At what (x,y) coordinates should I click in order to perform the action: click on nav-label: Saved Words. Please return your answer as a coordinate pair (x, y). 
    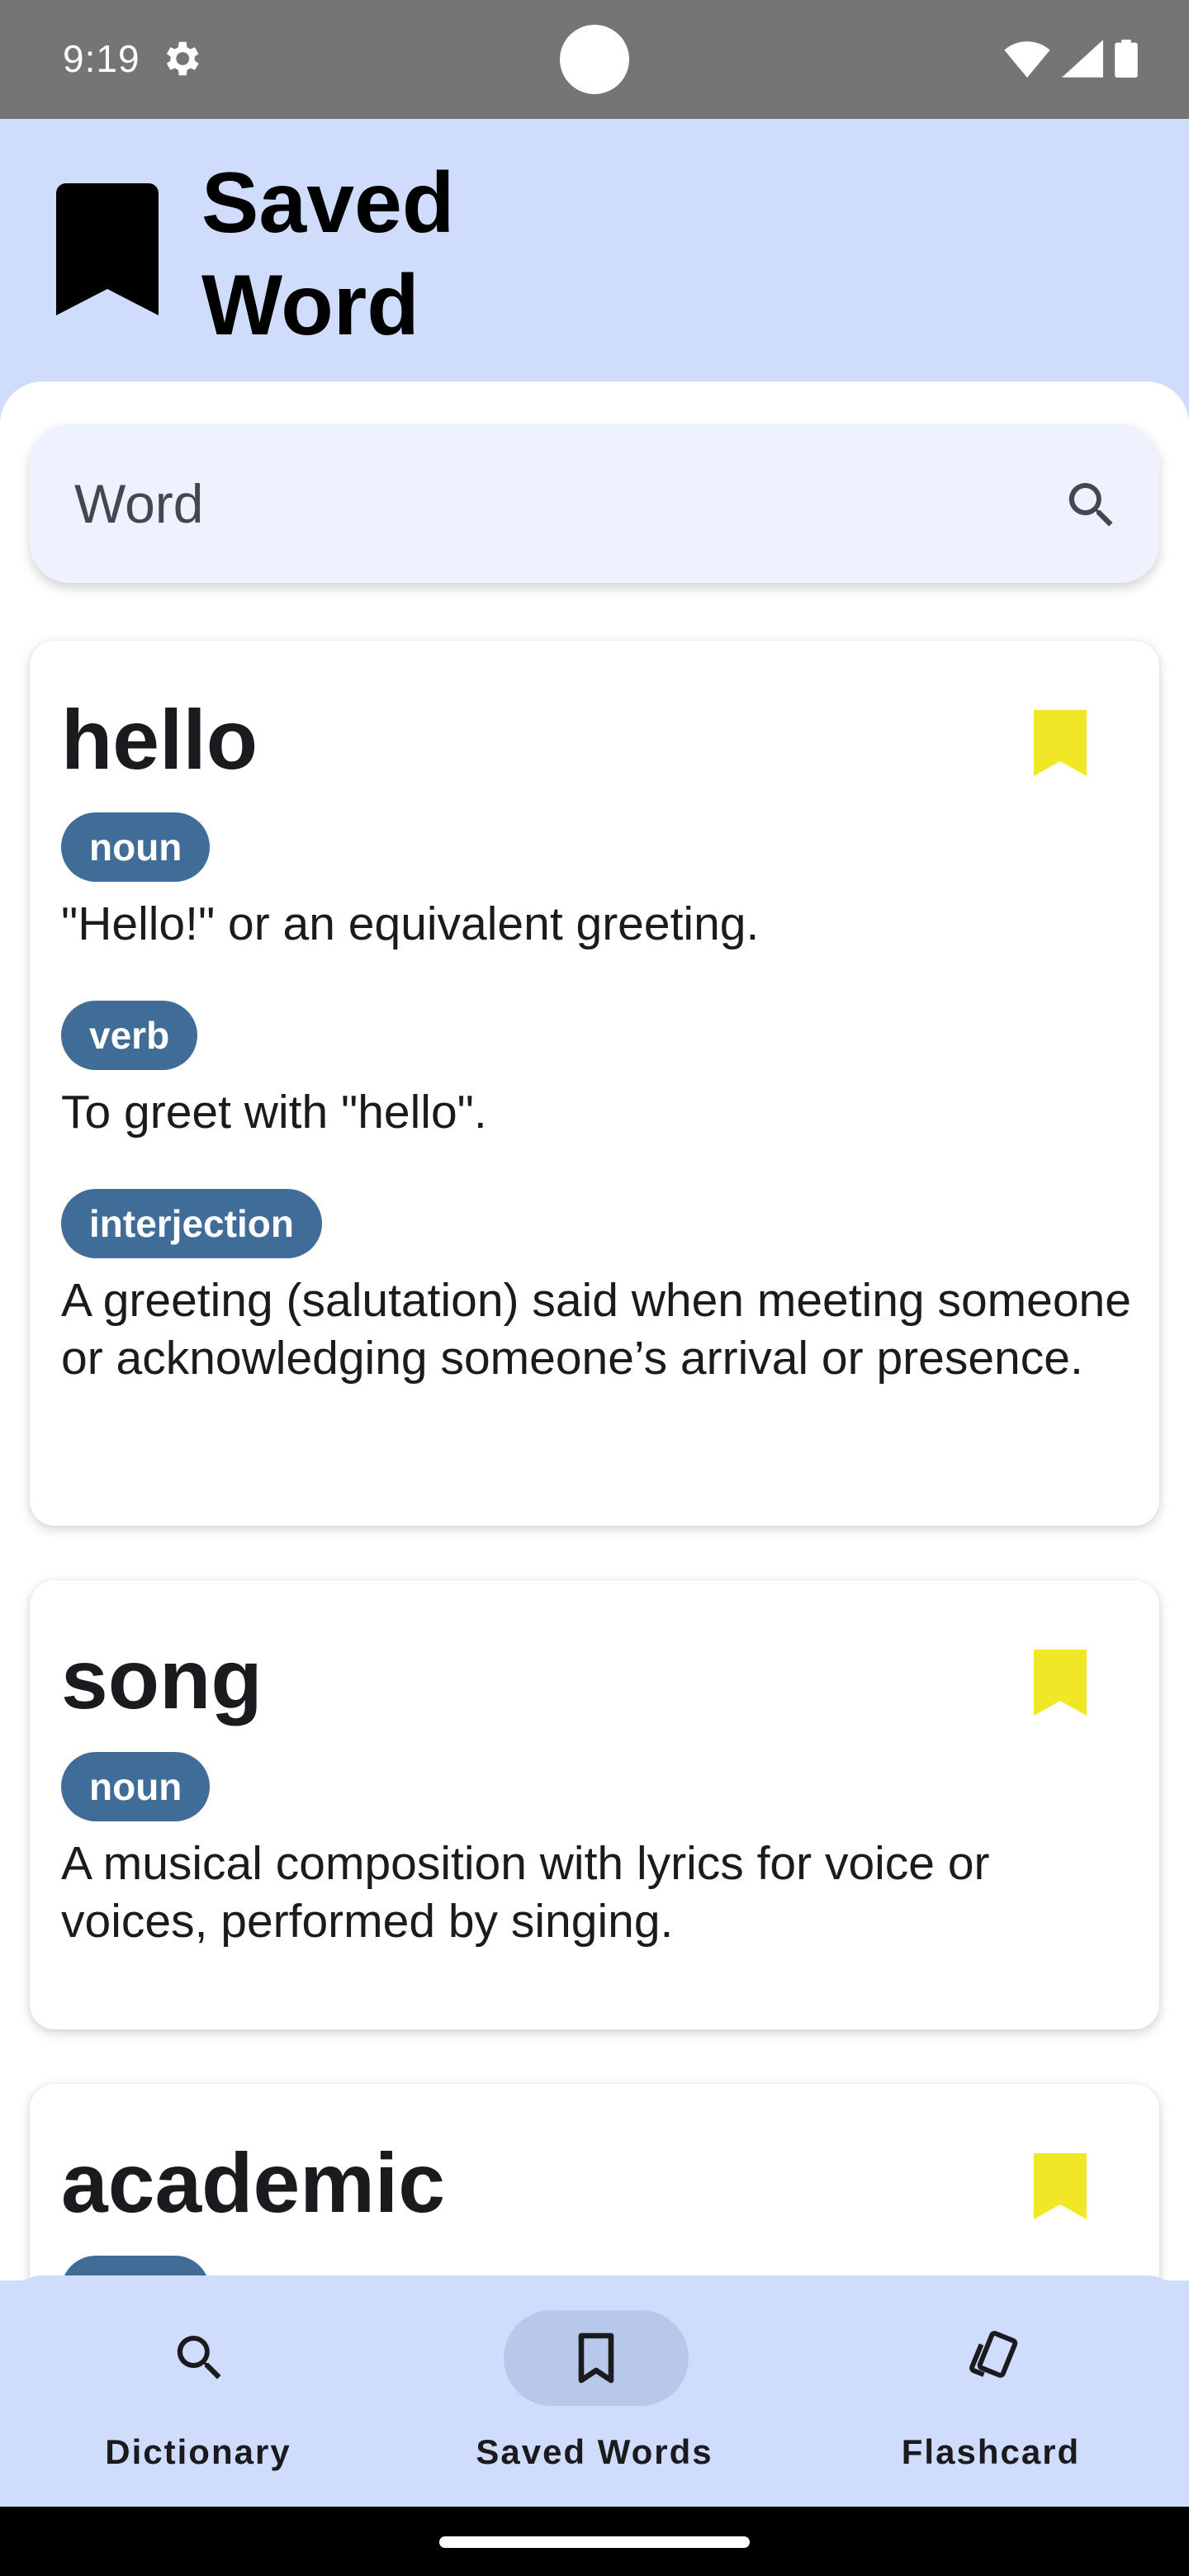
    Looking at the image, I should click on (594, 2451).